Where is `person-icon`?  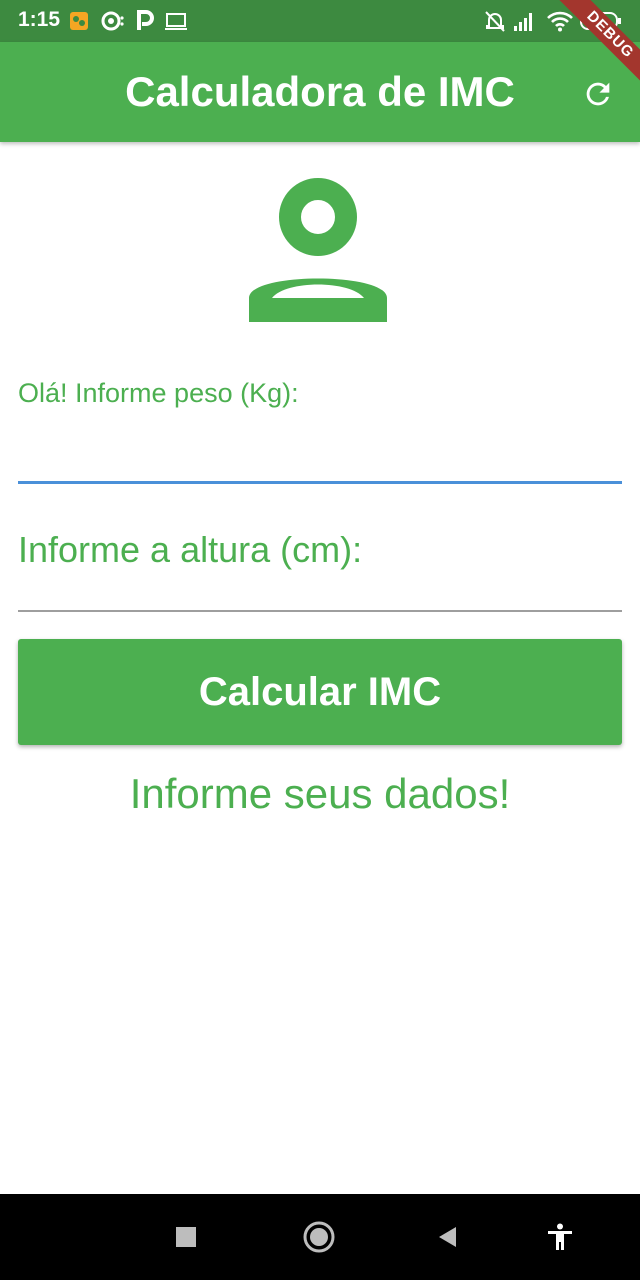
person-icon is located at coordinates (320, 249).